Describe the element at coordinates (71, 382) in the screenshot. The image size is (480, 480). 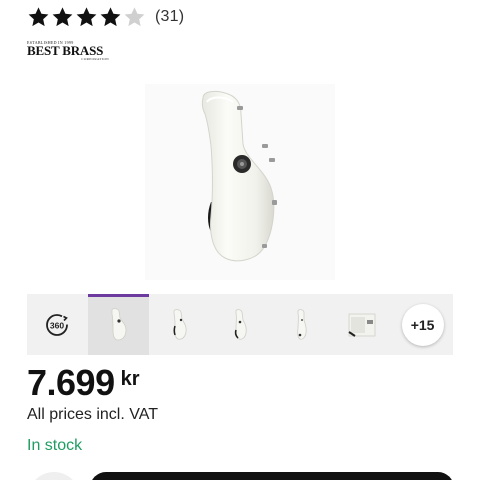
I see `price-value: 7.699` at that location.